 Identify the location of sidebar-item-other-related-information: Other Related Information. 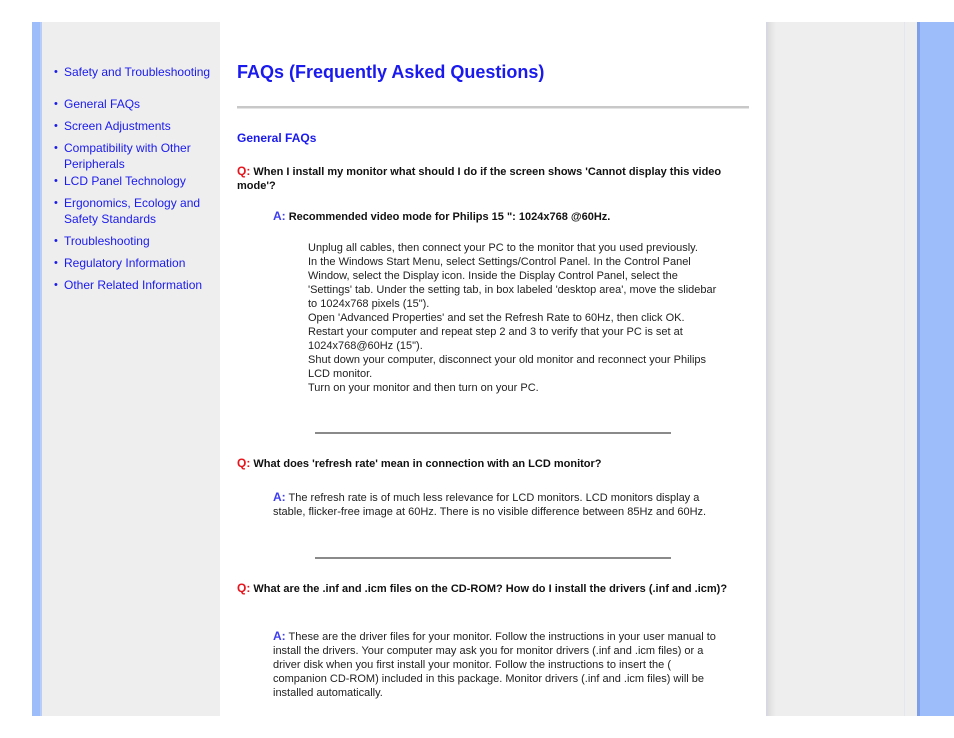
(136, 285).